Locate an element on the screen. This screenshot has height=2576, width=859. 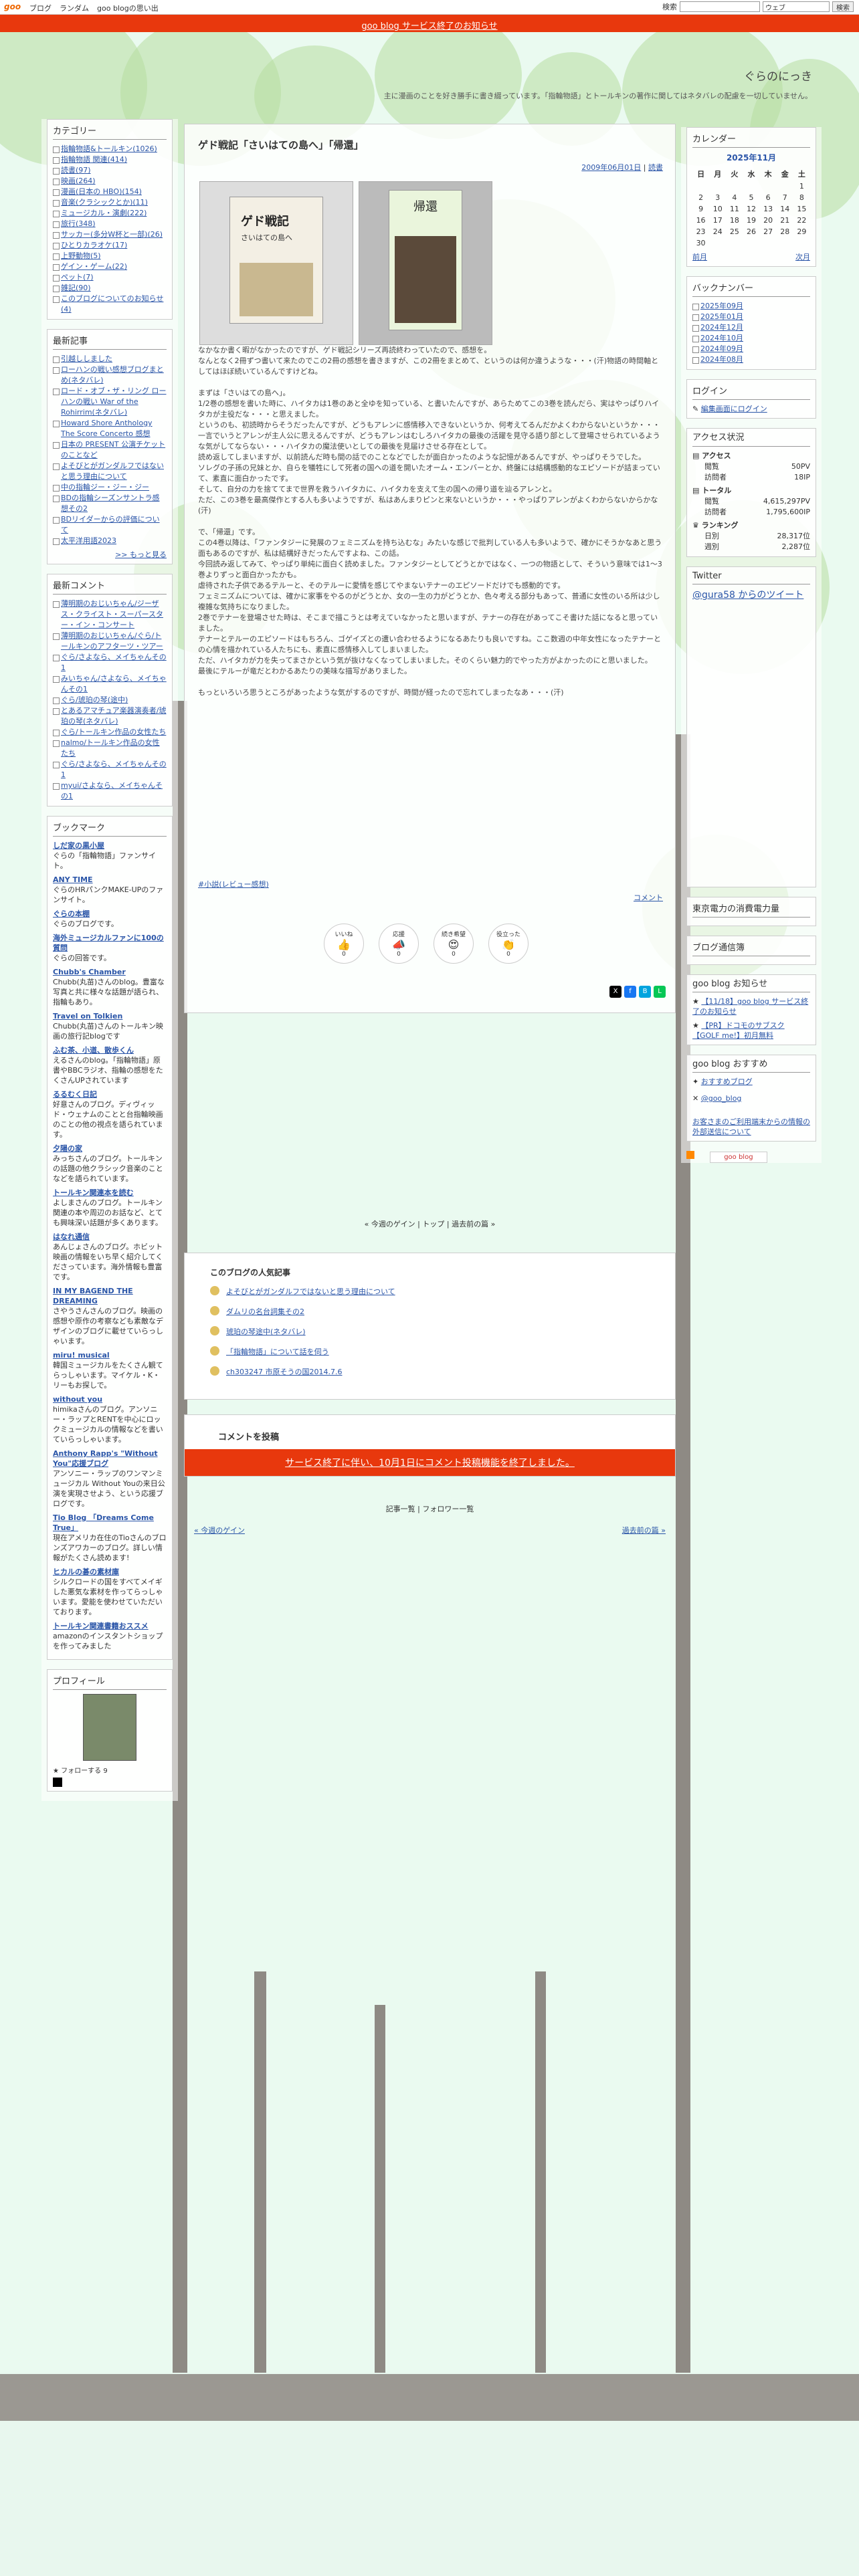
recent-post-item-link: 引越ししました is located at coordinates (87, 358).